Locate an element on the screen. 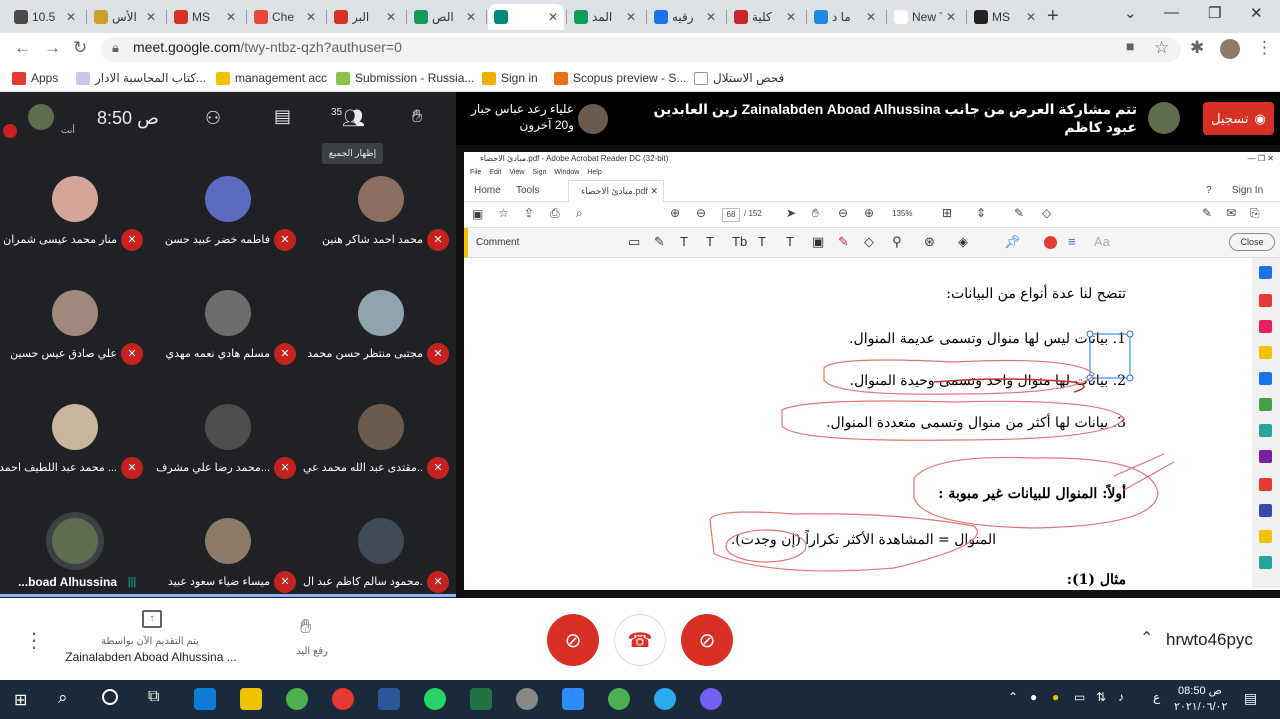 This screenshot has width=1280, height=719. participant-tile: مقتدى عبد الله محمد عي... ✕ is located at coordinates (379, 453).